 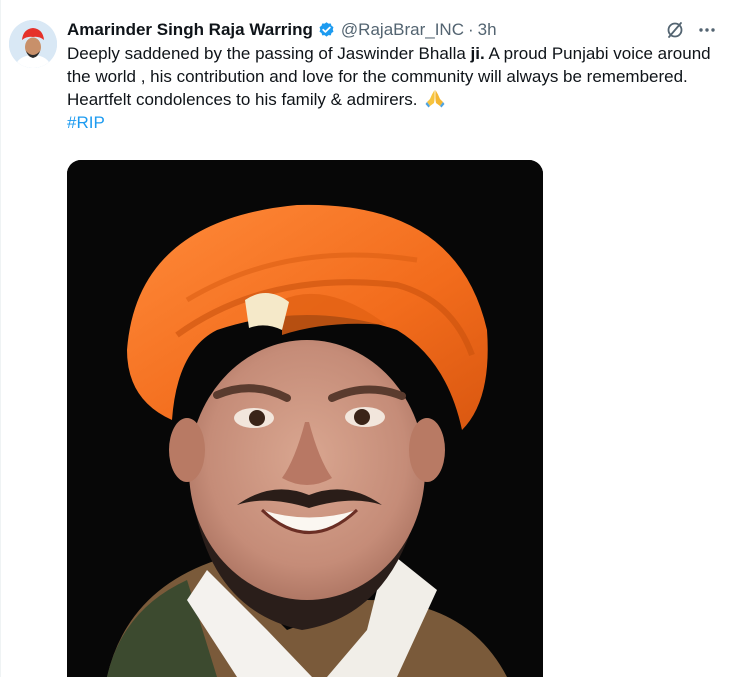 I want to click on more-icon, so click(x=707, y=30).